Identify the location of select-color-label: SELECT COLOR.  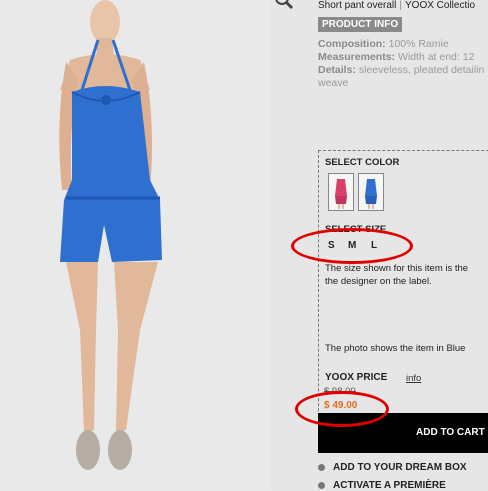
(362, 162).